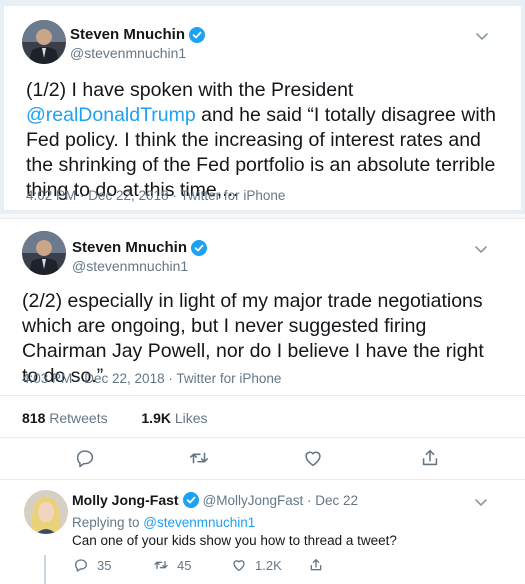  What do you see at coordinates (172, 565) in the screenshot?
I see `reply-retweet-button: 45` at bounding box center [172, 565].